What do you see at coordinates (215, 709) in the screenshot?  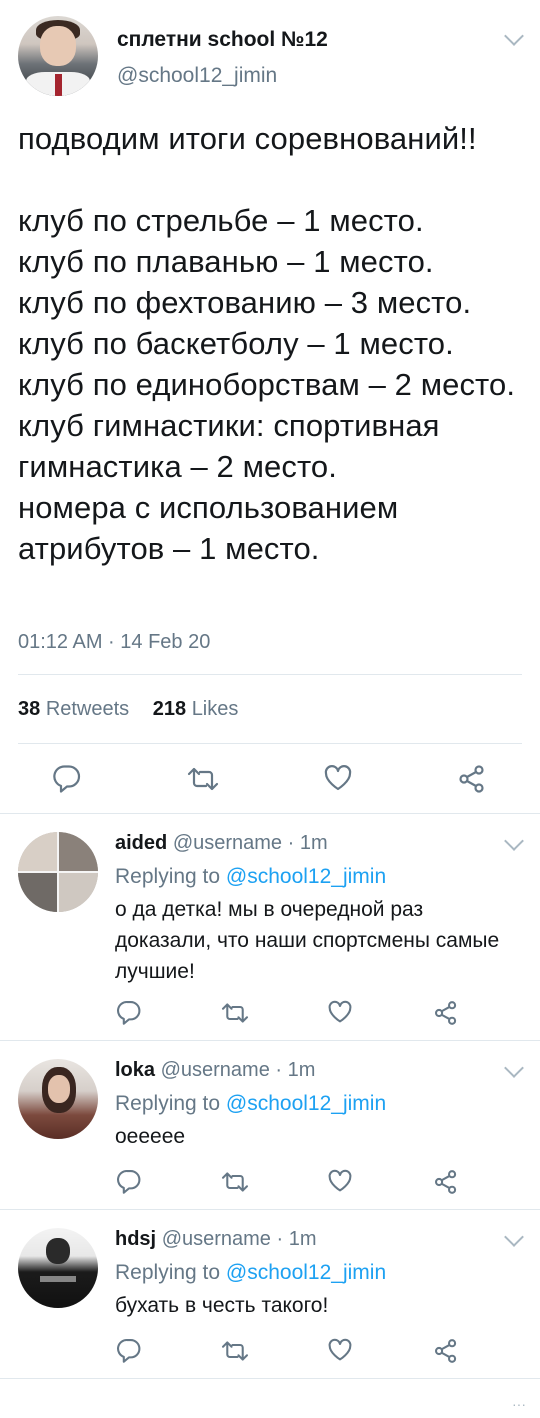 I see `likes-label: Likes` at bounding box center [215, 709].